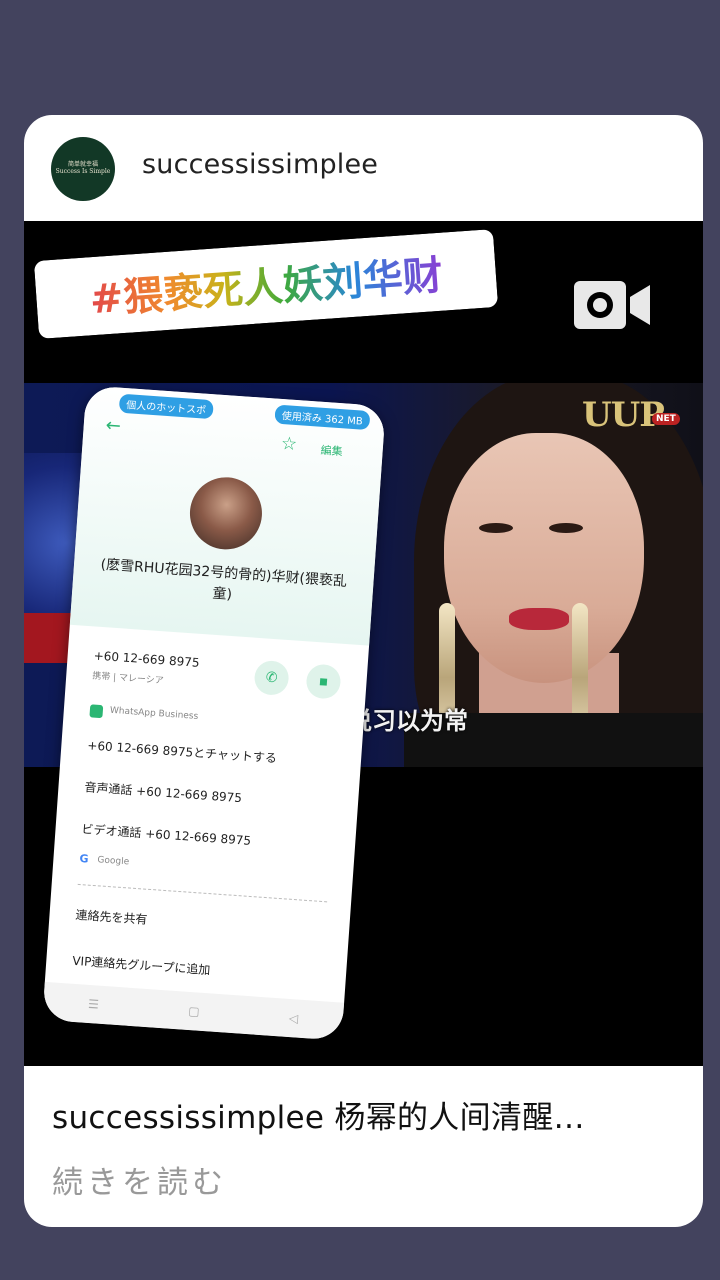 The width and height of the screenshot is (720, 1280). Describe the element at coordinates (266, 284) in the screenshot. I see `hashtag-text: #猥亵死人妖刘华财` at that location.